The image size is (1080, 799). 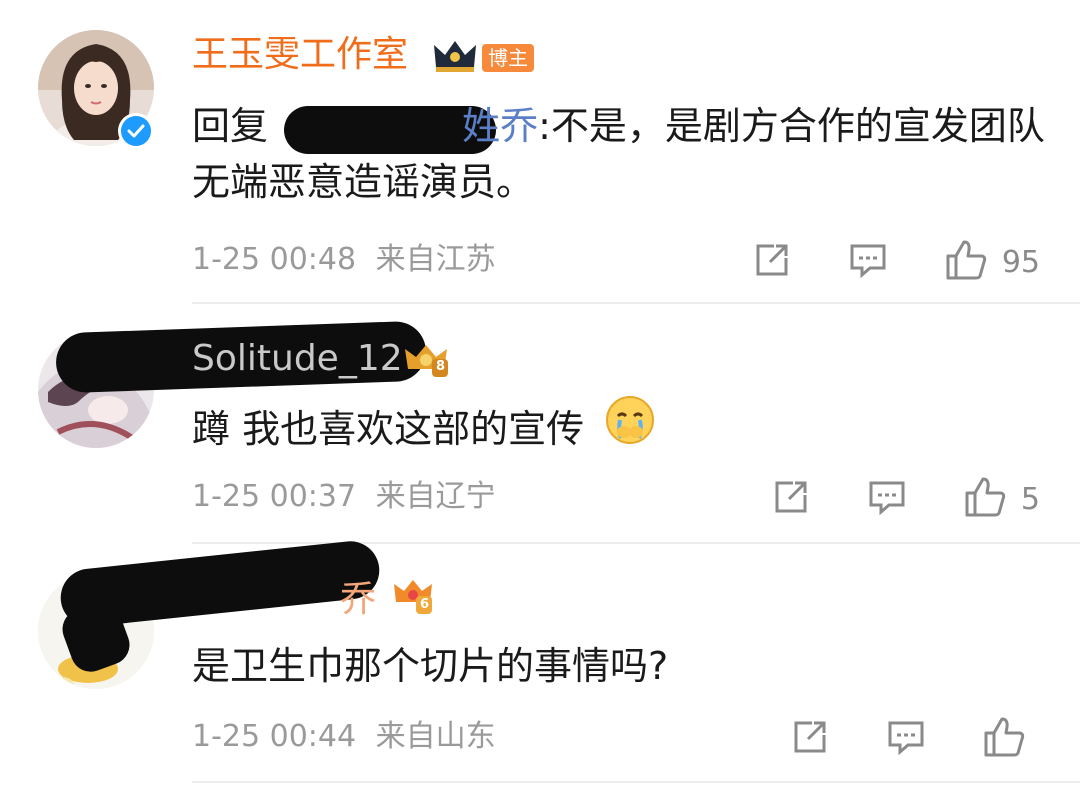 I want to click on action-bar, so click(x=915, y=739).